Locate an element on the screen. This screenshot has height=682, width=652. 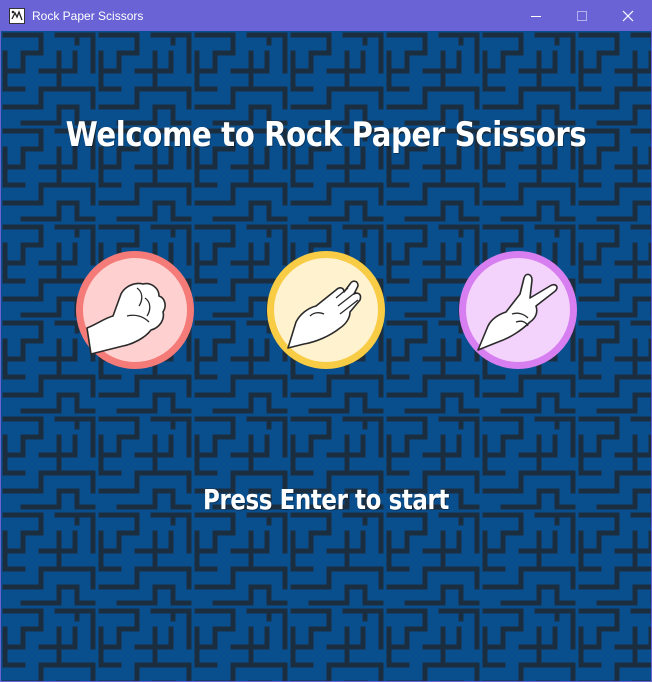
maximize-icon is located at coordinates (582, 16).